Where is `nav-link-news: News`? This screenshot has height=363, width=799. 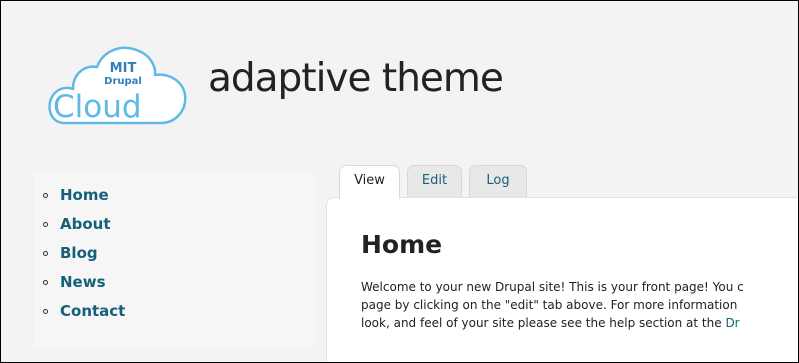 nav-link-news: News is located at coordinates (83, 282).